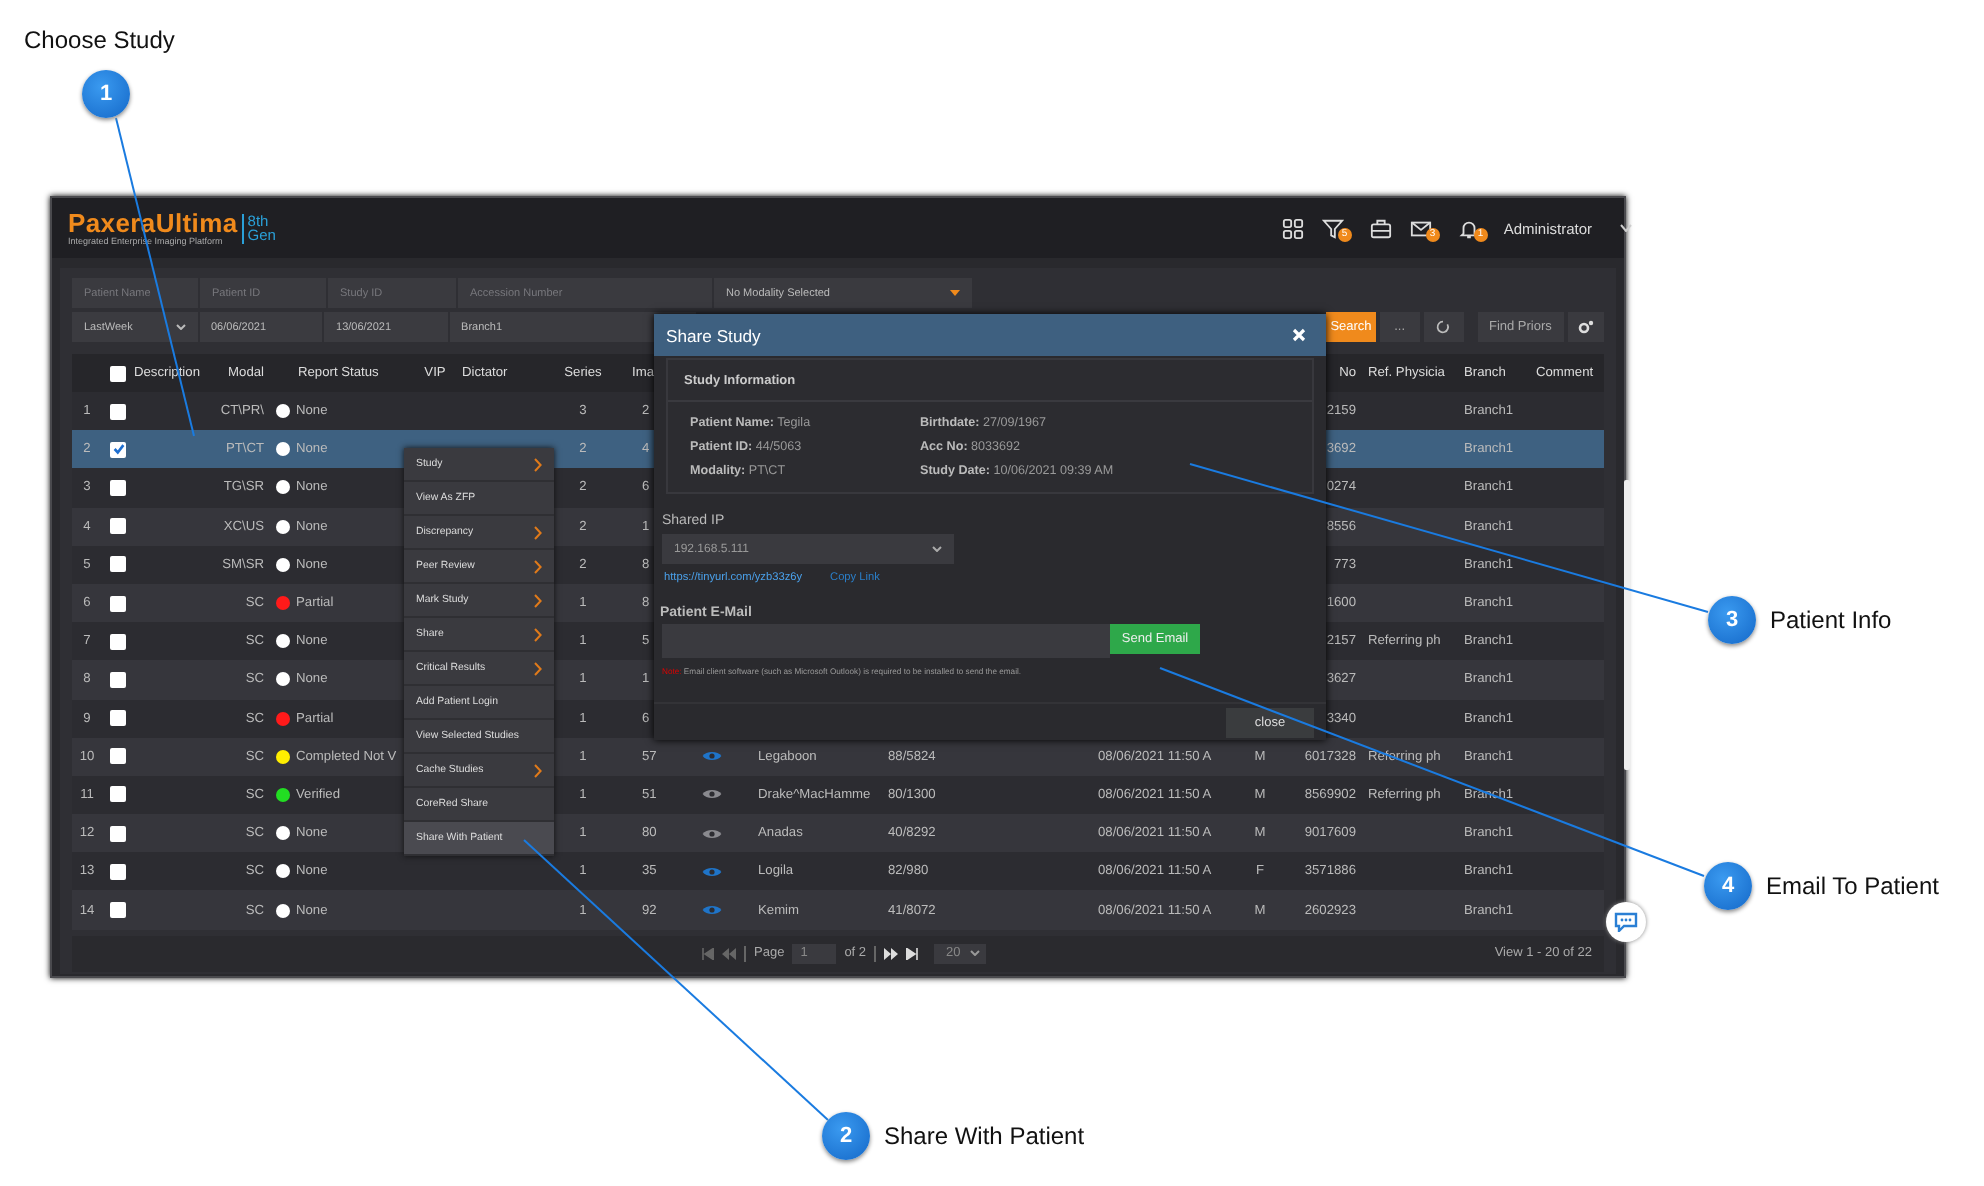 The image size is (1984, 1186). Describe the element at coordinates (846, 1136) in the screenshot. I see `callout-number: 2` at that location.